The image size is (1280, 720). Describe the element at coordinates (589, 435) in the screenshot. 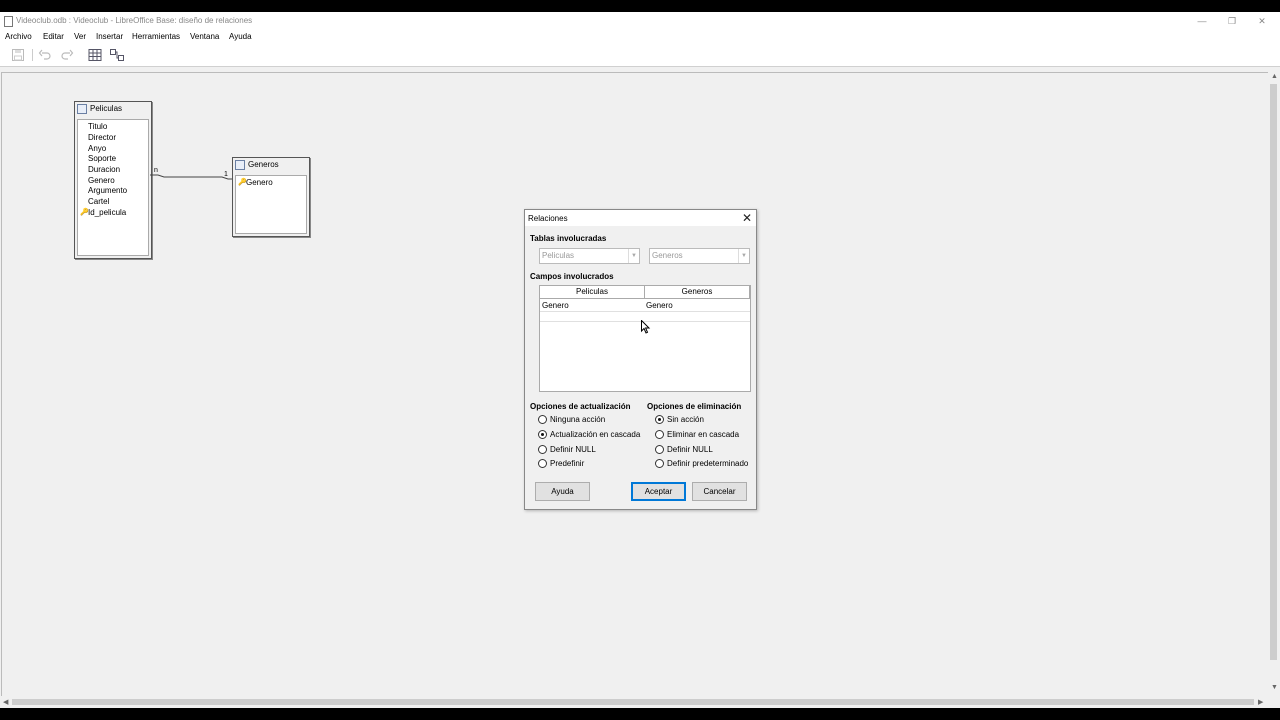

I see `radio-update-cascade: Actualización en cascada` at that location.